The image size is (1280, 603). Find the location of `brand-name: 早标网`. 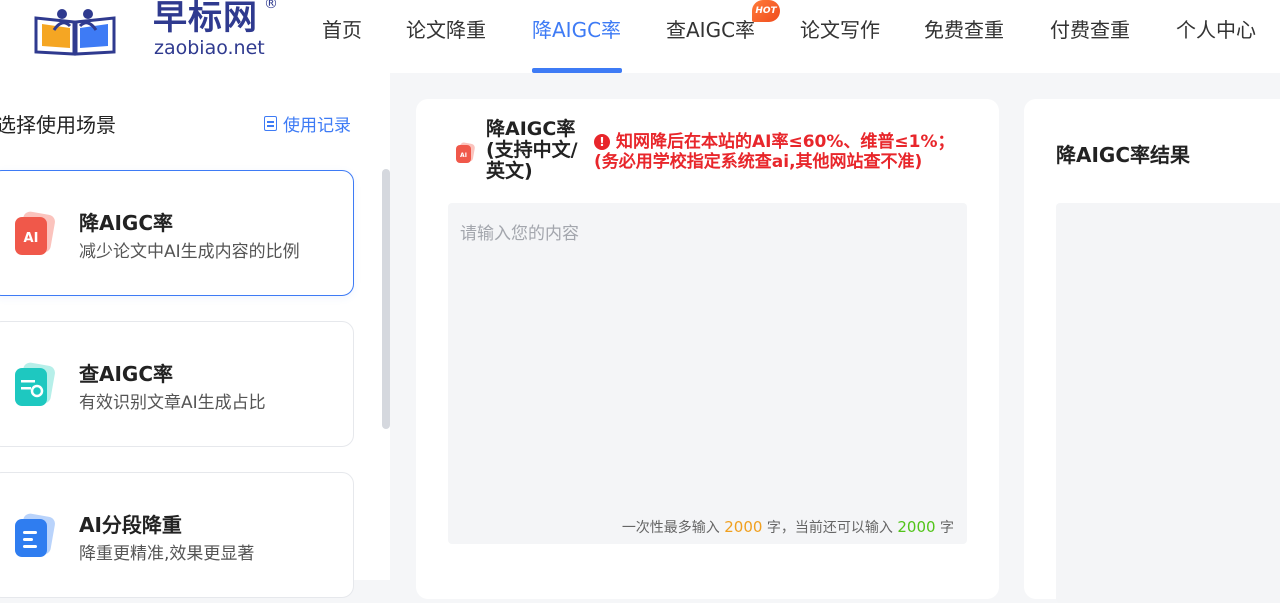

brand-name: 早标网 is located at coordinates (205, 19).